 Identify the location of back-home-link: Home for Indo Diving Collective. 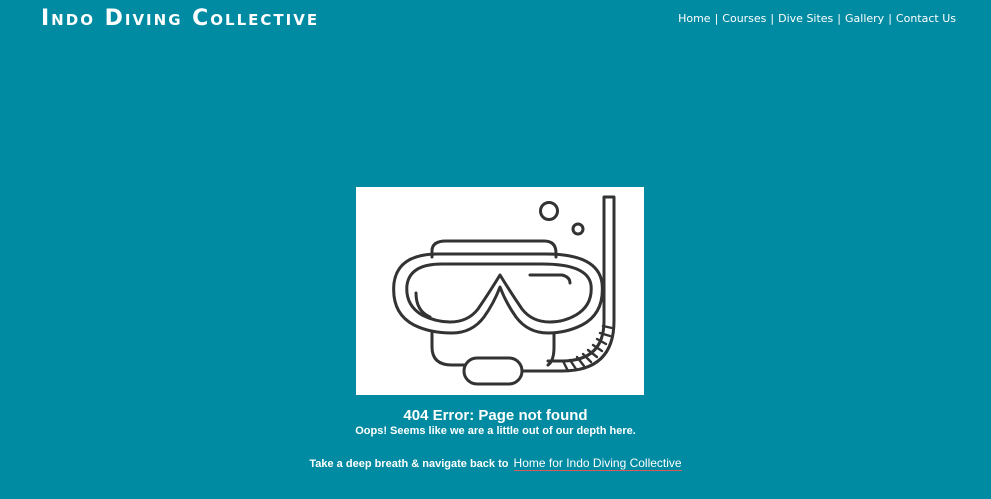
(597, 463).